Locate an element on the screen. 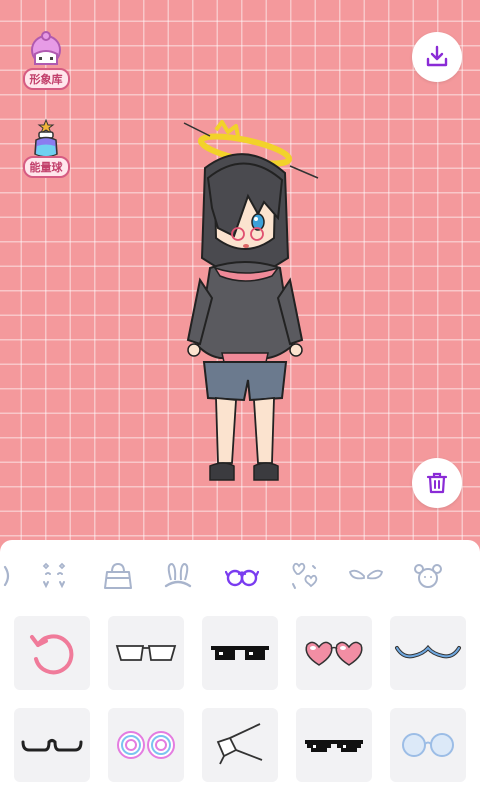 This screenshot has height=800, width=480. pixel-shades-icon is located at coordinates (334, 746).